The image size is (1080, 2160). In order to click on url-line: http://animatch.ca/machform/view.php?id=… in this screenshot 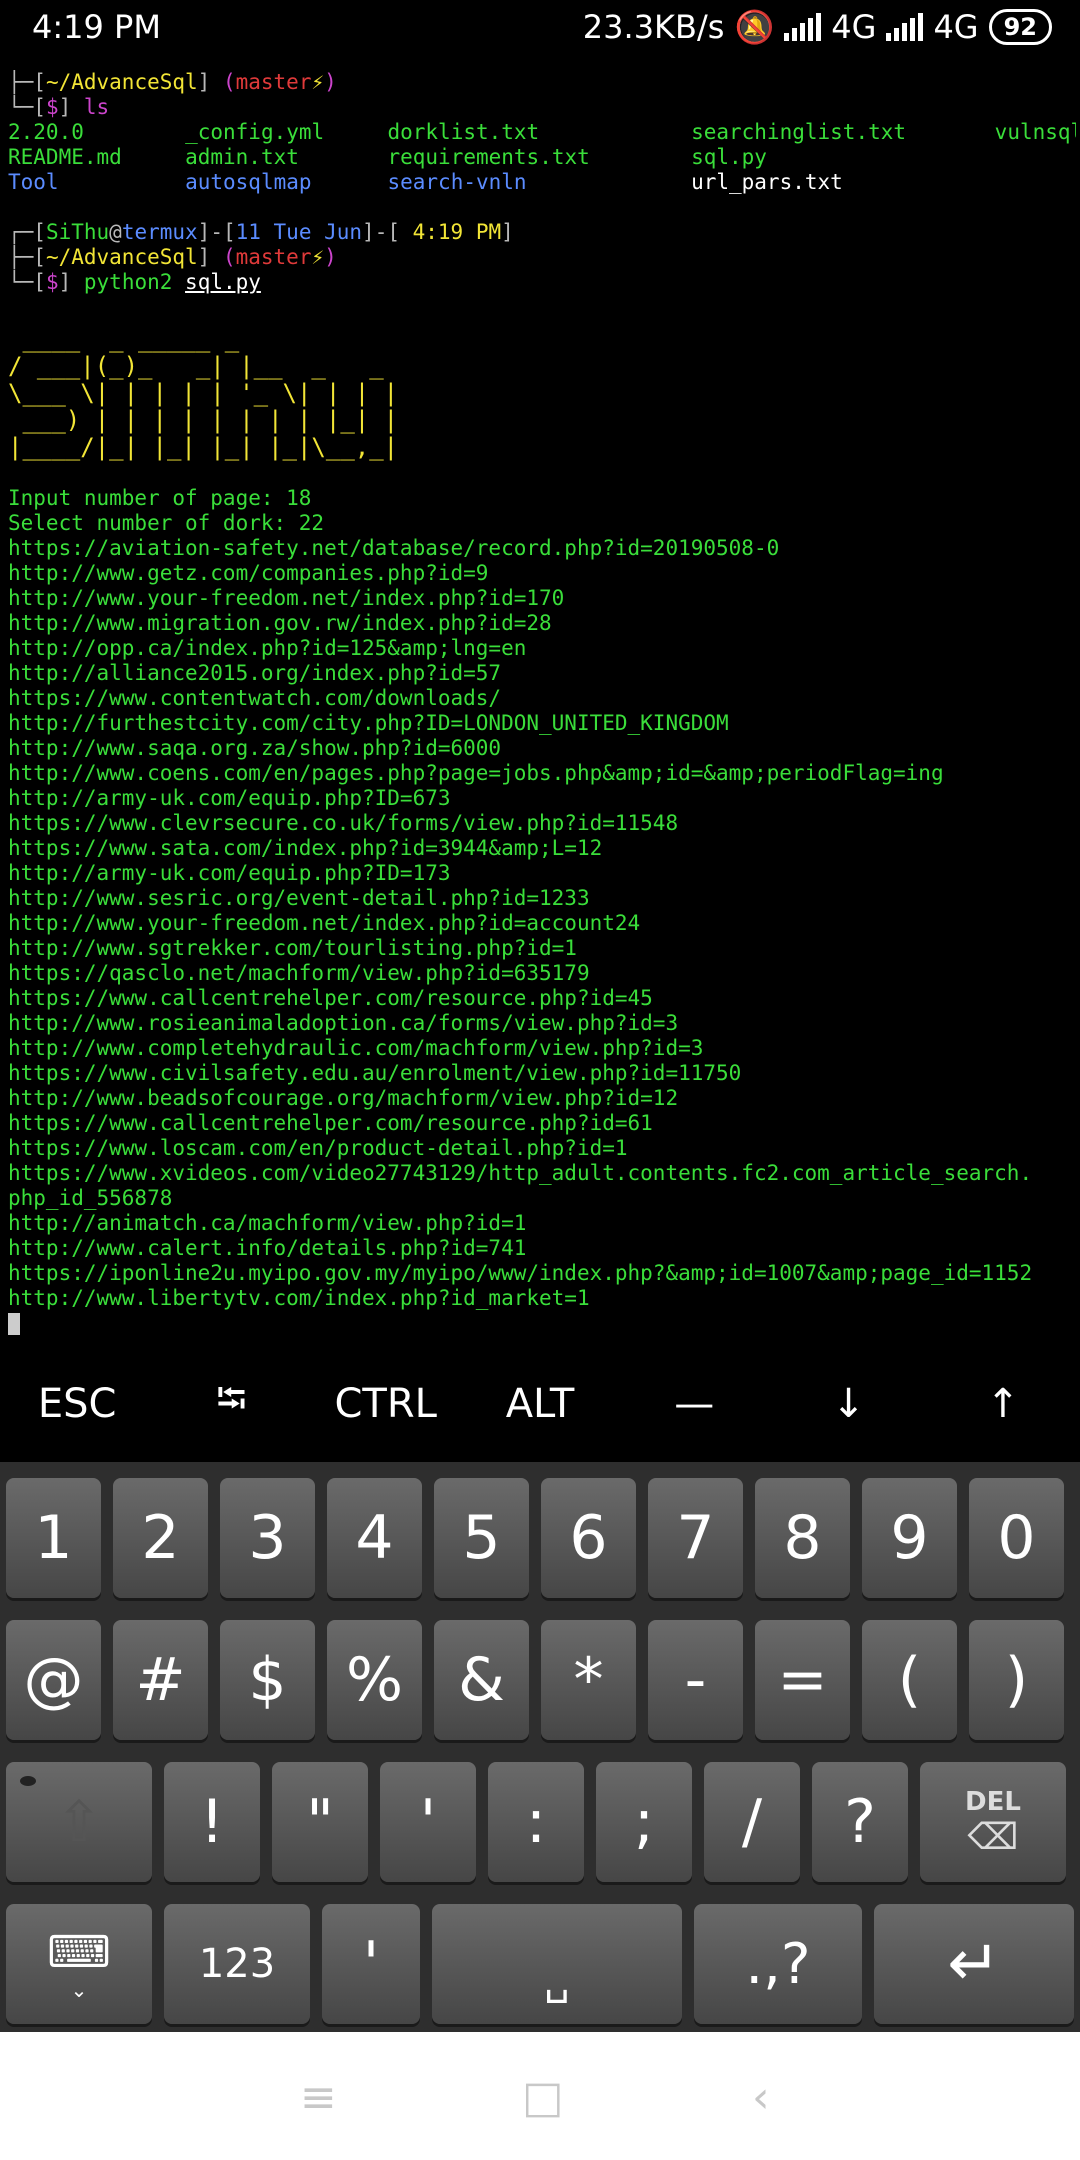, I will do `click(267, 1223)`.